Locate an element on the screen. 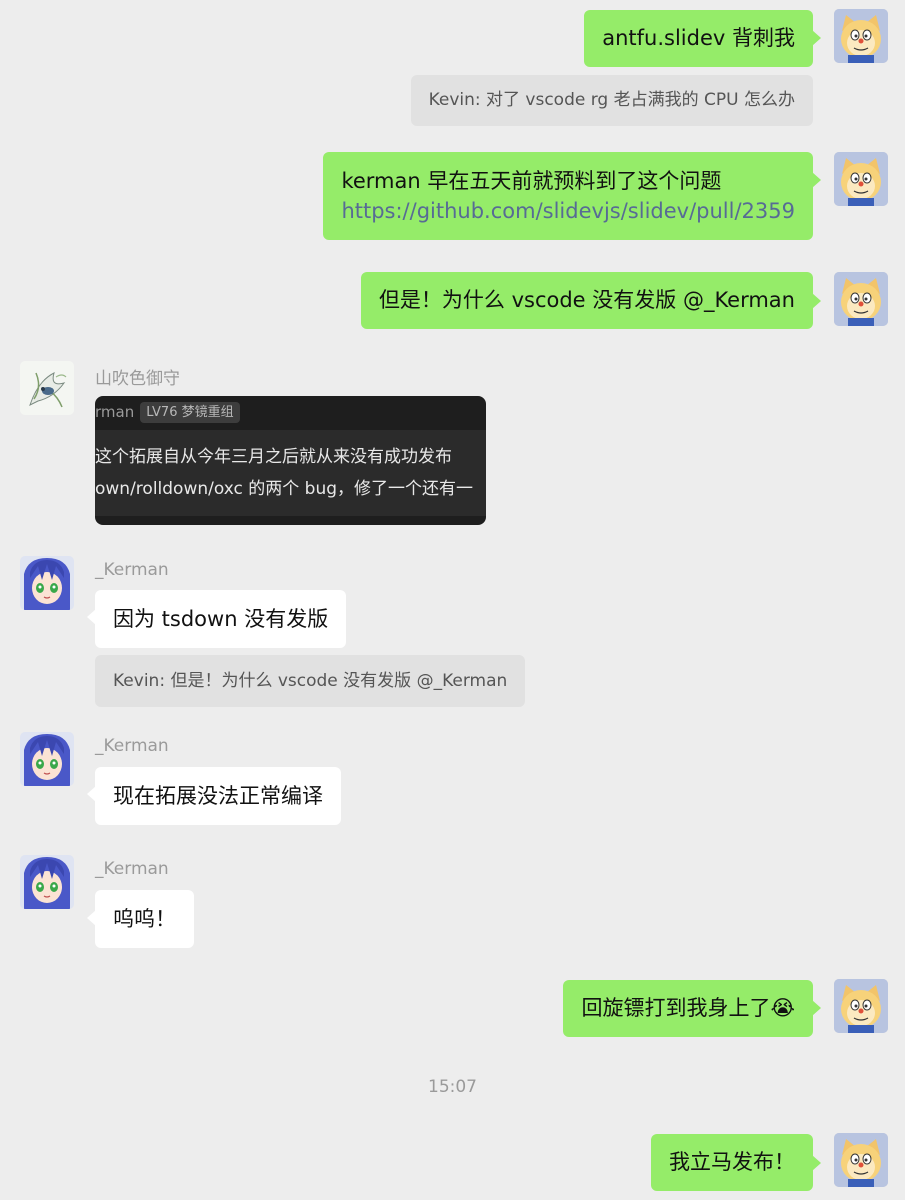  screenshot-line: 这个拓展自从今年三月之后就从来没有成功发布 is located at coordinates (273, 457).